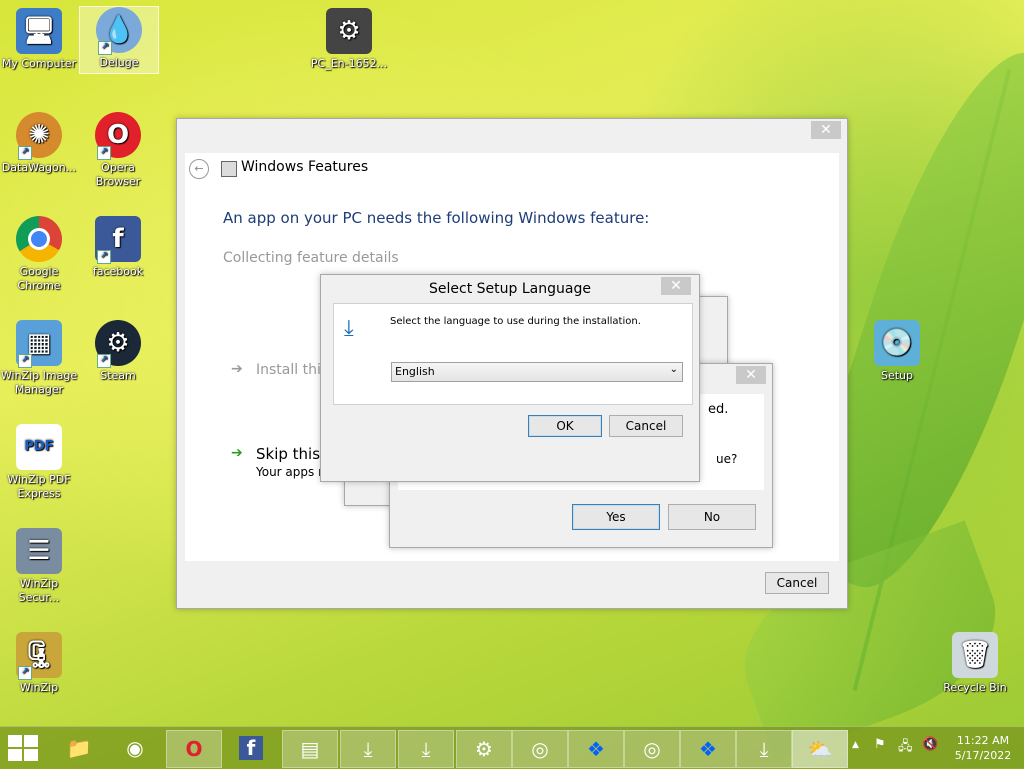 The width and height of the screenshot is (1024, 769). What do you see at coordinates (855, 745) in the screenshot?
I see `tray-overflow-icon: ▲` at bounding box center [855, 745].